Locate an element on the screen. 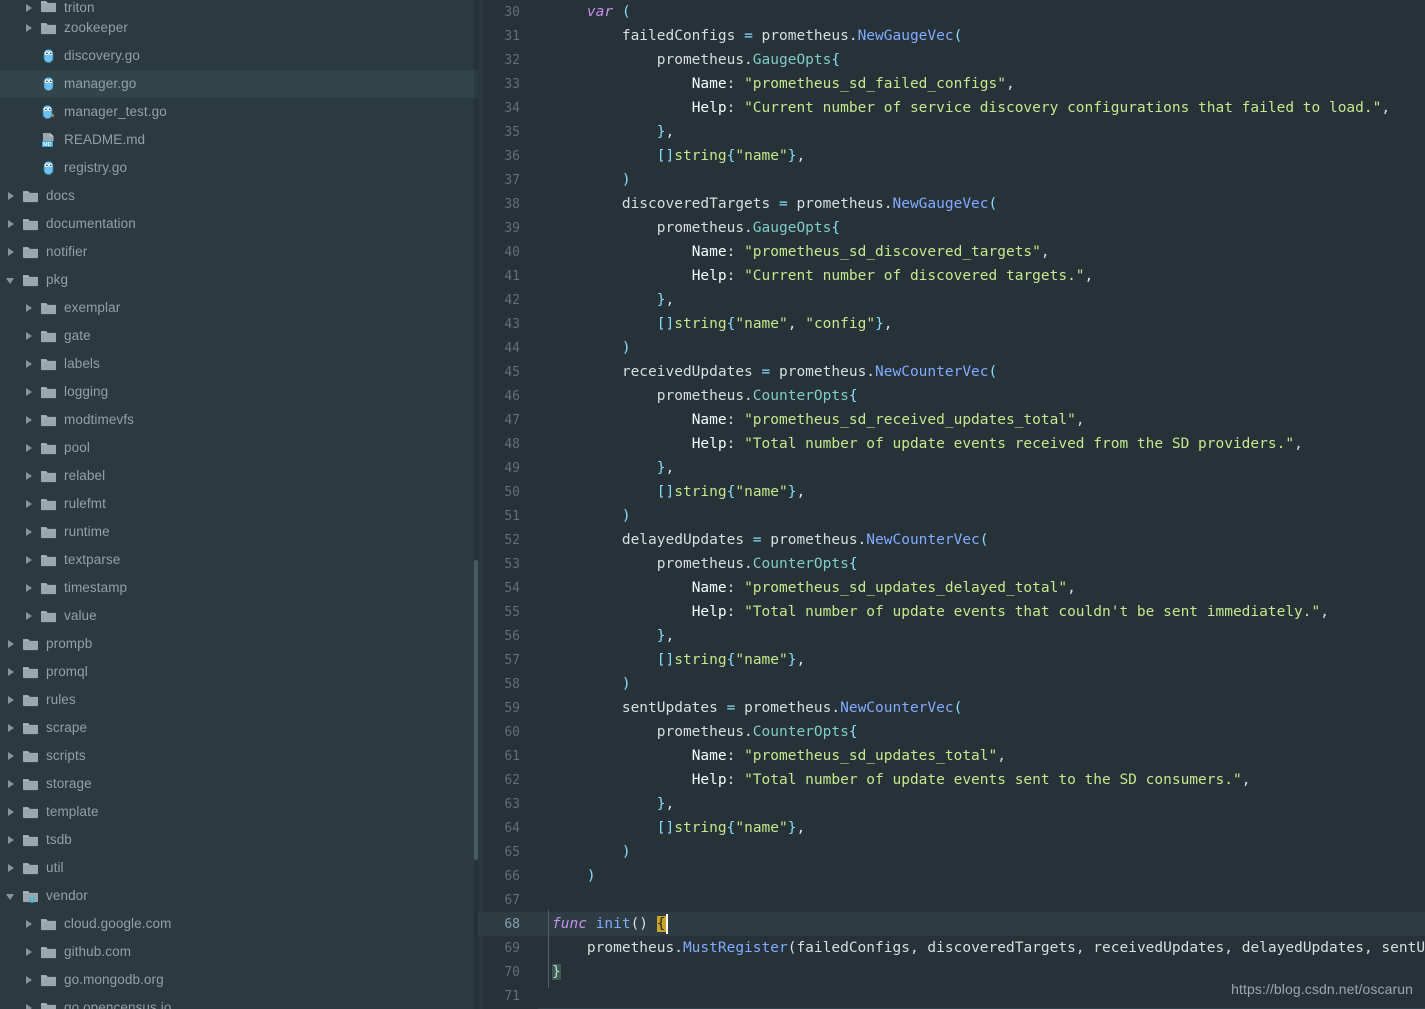  tree-item-storage: storage is located at coordinates (239, 784).